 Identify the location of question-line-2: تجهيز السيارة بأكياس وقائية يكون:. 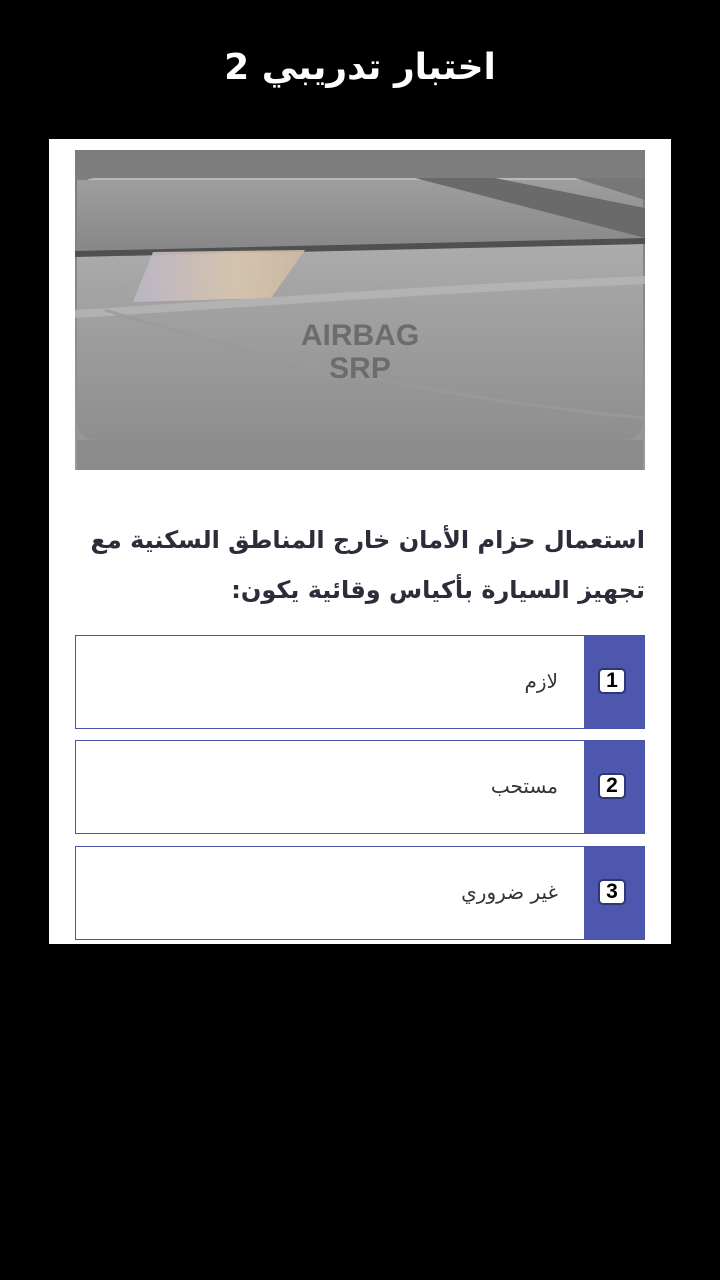
(438, 590).